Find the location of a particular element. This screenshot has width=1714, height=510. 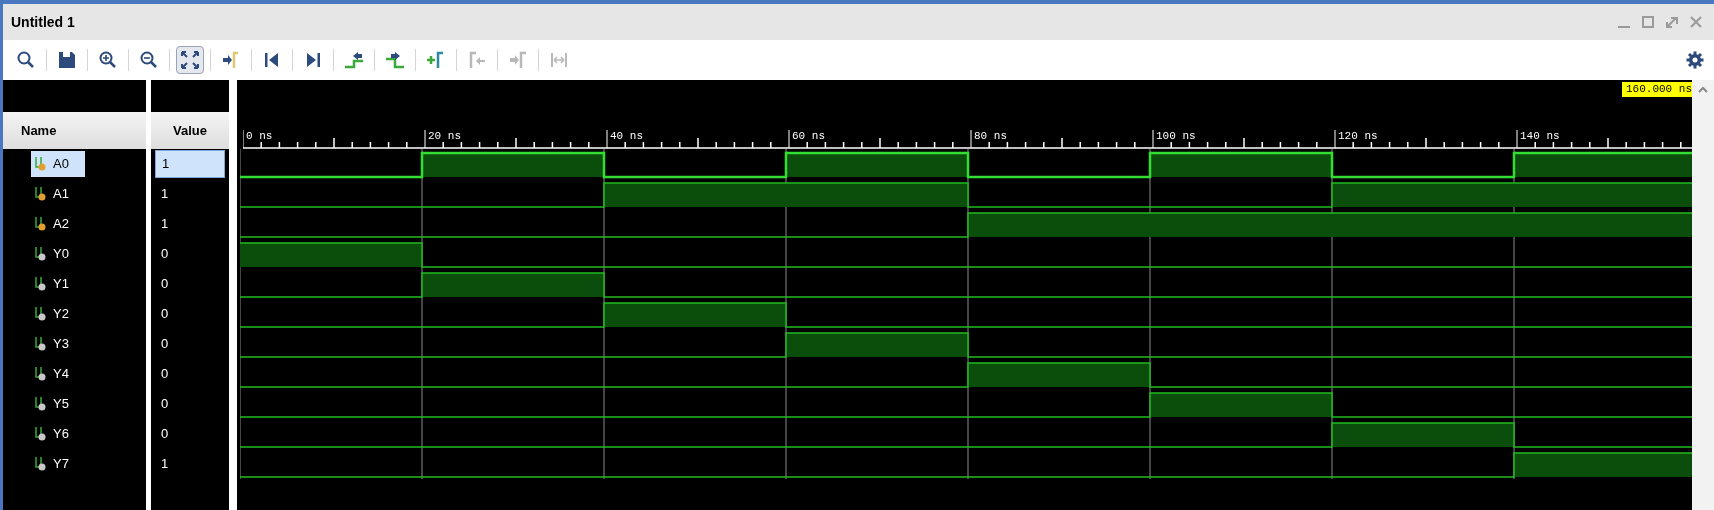

swap-markers-icon is located at coordinates (559, 60).